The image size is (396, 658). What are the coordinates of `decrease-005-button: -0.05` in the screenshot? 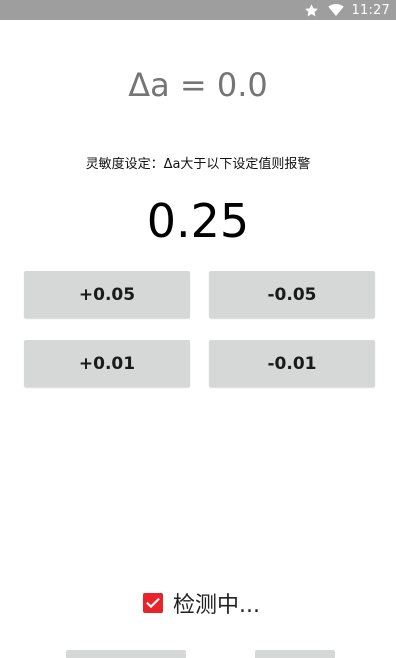 It's located at (292, 294).